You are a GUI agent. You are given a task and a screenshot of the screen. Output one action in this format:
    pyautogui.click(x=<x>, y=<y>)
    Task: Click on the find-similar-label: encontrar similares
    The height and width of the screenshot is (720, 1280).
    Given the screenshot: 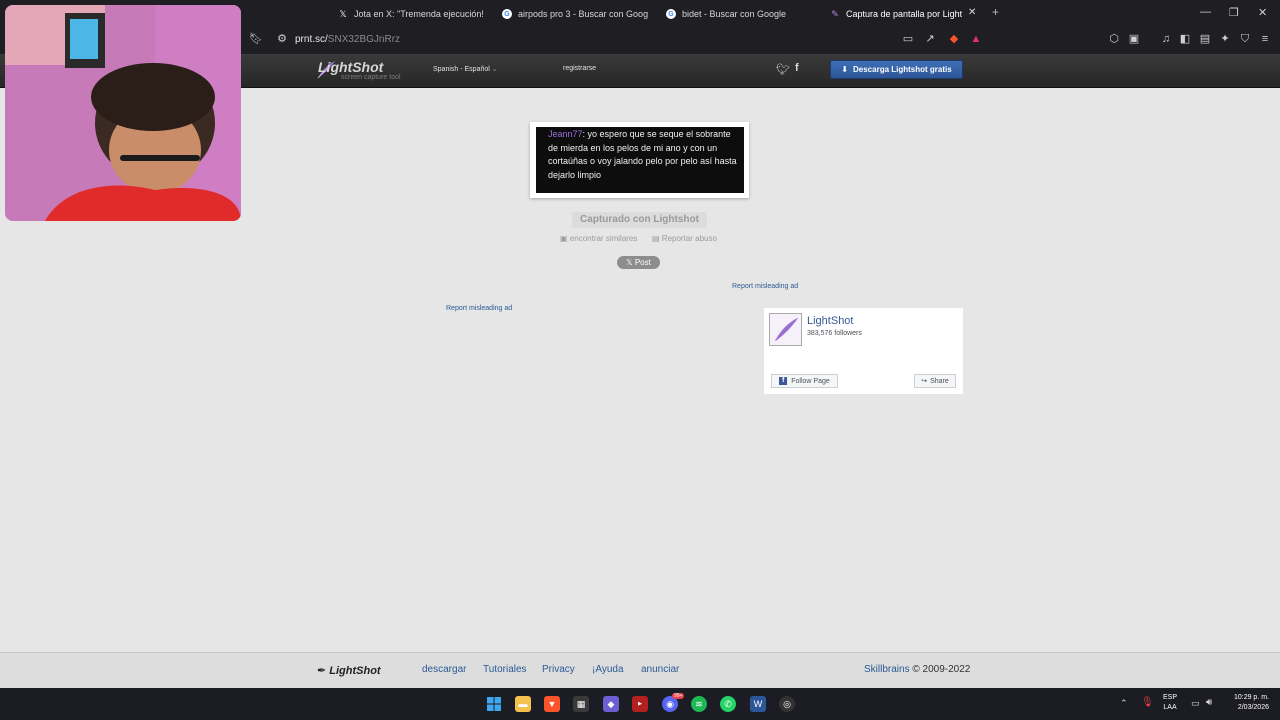 What is the action you would take?
    pyautogui.click(x=603, y=238)
    